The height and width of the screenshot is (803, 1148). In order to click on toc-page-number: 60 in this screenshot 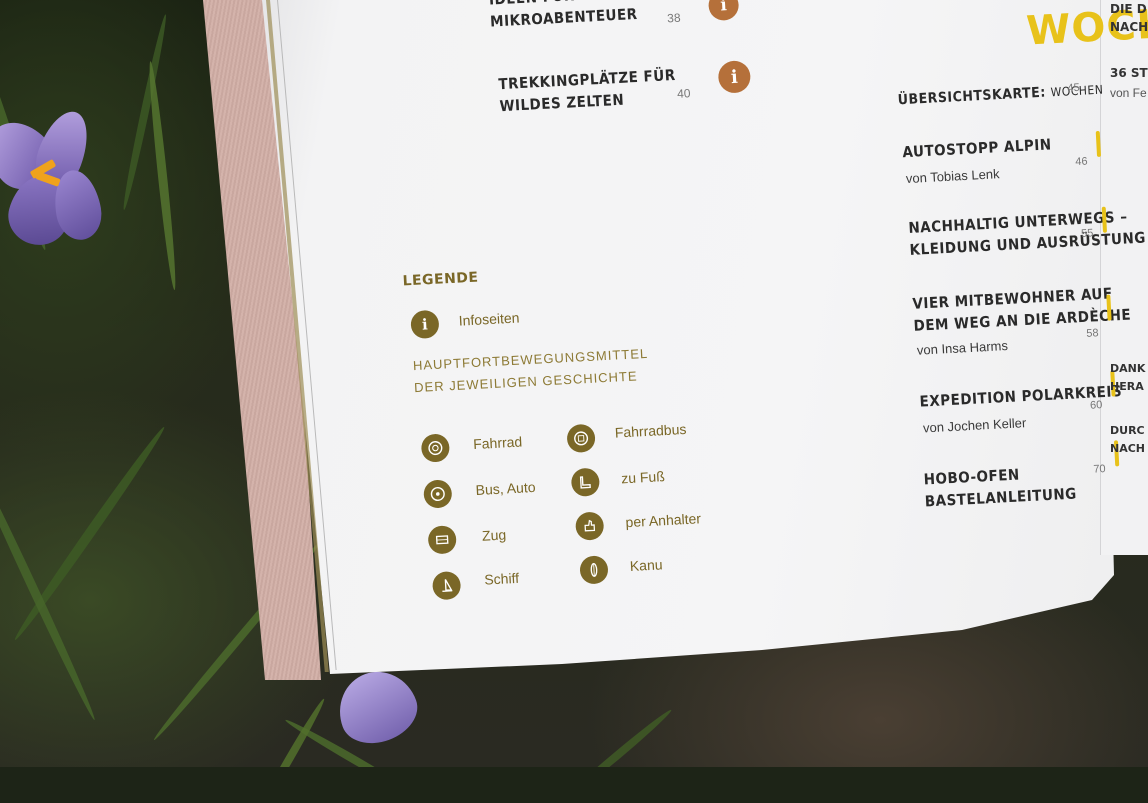, I will do `click(1096, 405)`.